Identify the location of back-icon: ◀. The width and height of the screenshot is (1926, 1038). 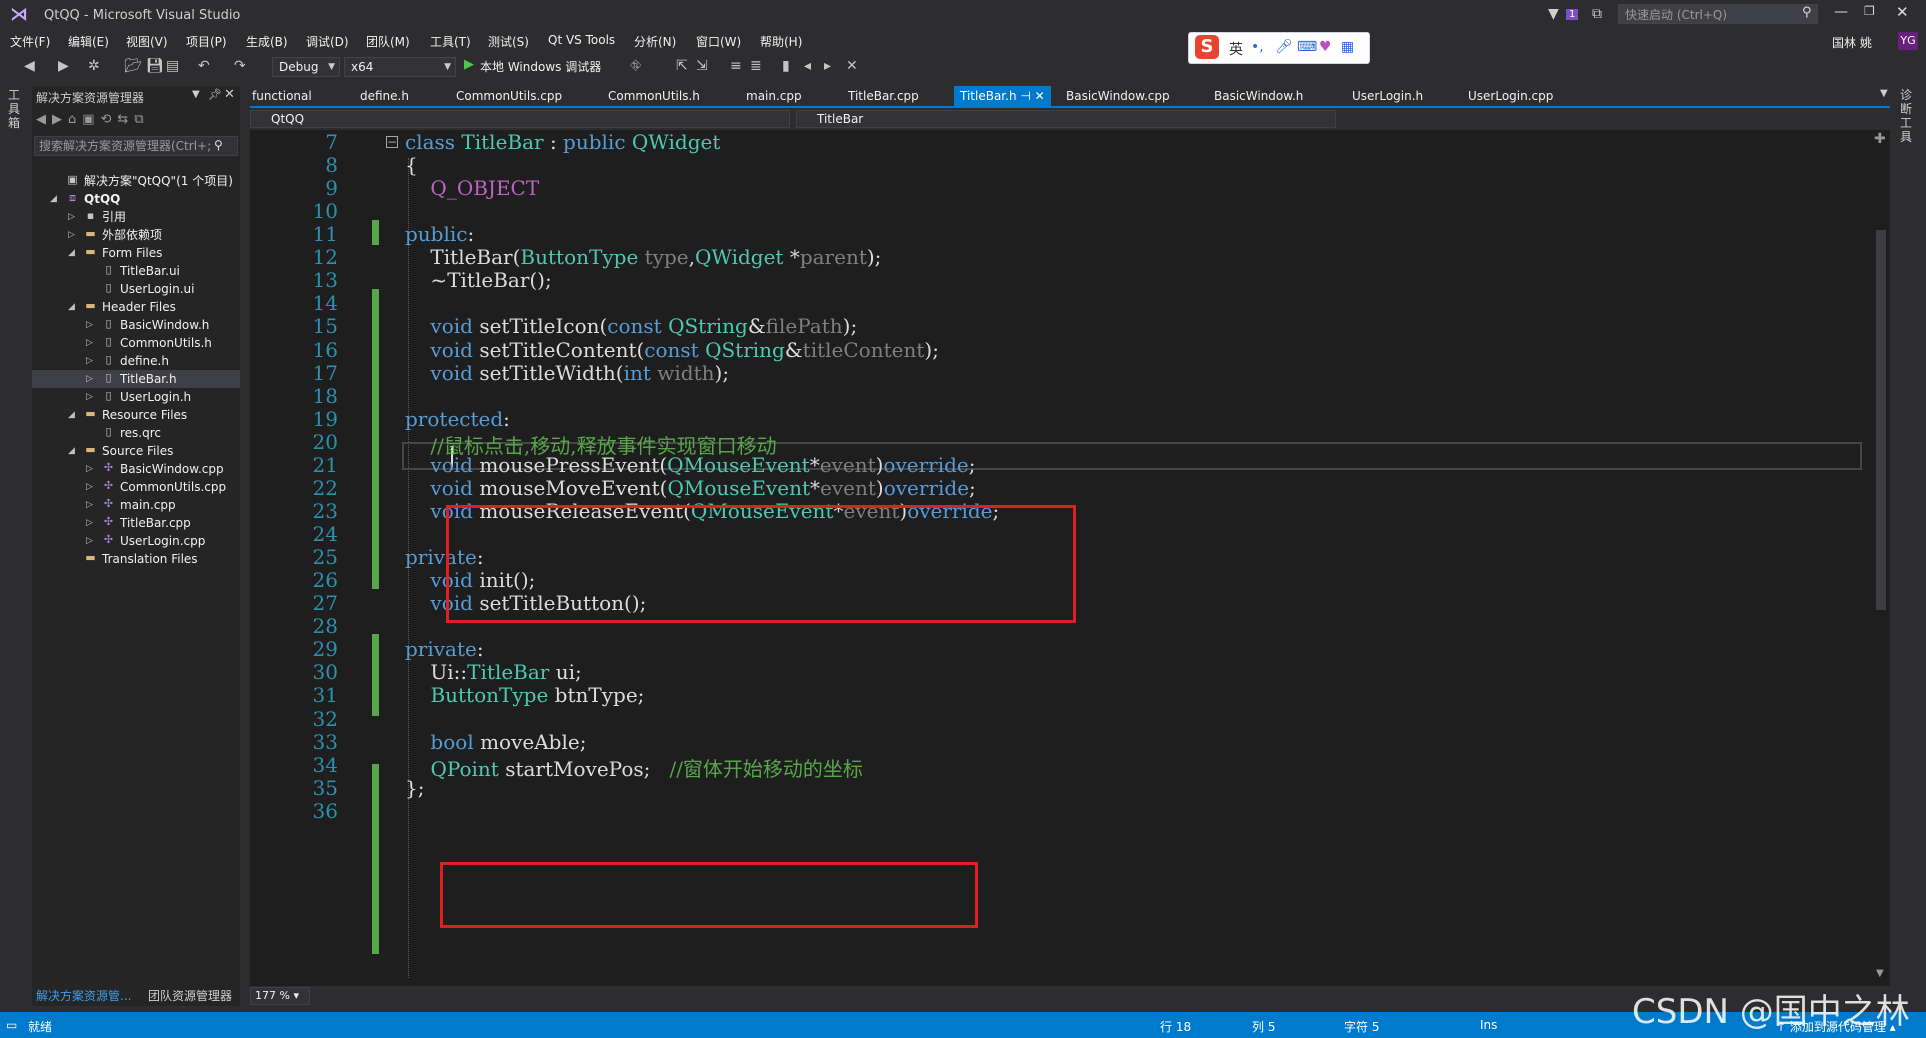
(29, 66).